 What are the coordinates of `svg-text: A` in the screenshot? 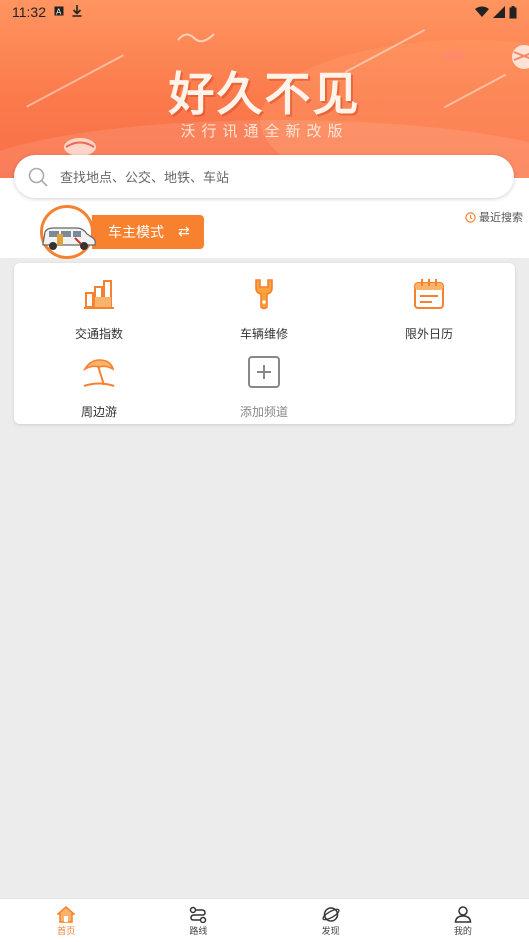 It's located at (59, 11).